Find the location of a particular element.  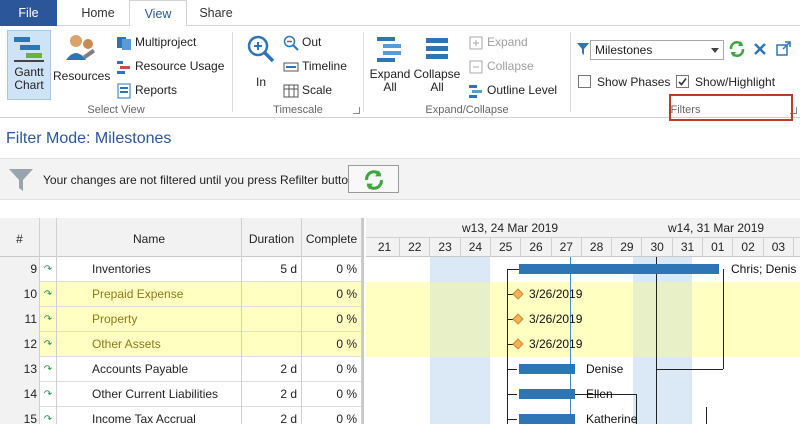

day-label: 23 is located at coordinates (446, 247).